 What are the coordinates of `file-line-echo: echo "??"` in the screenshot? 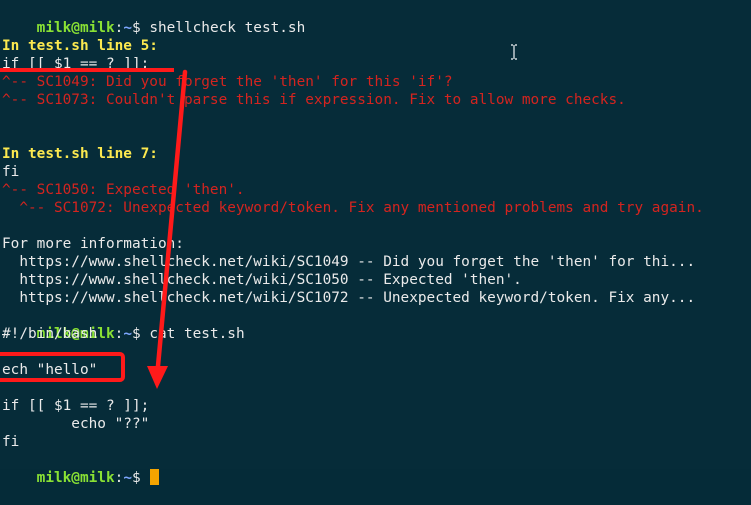 It's located at (76, 424).